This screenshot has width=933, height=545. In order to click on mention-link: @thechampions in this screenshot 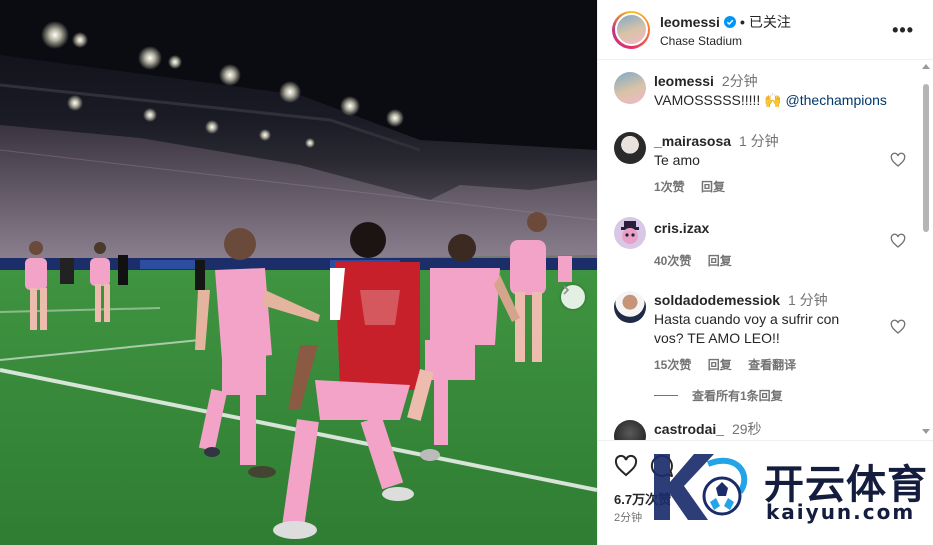, I will do `click(836, 100)`.